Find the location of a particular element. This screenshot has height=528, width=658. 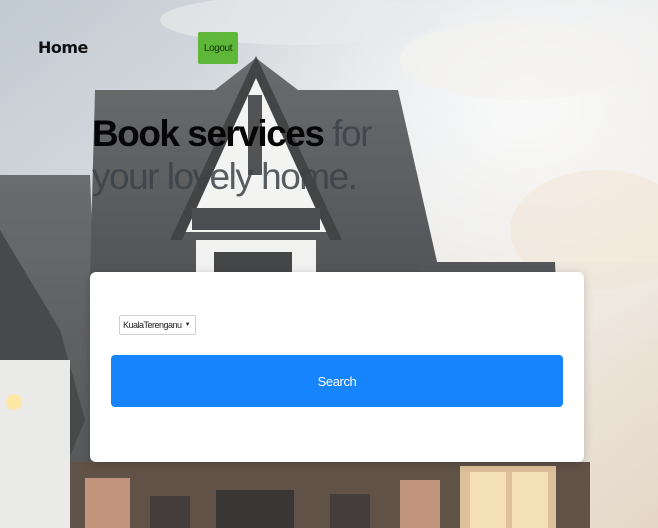

search-button: Search is located at coordinates (337, 381).